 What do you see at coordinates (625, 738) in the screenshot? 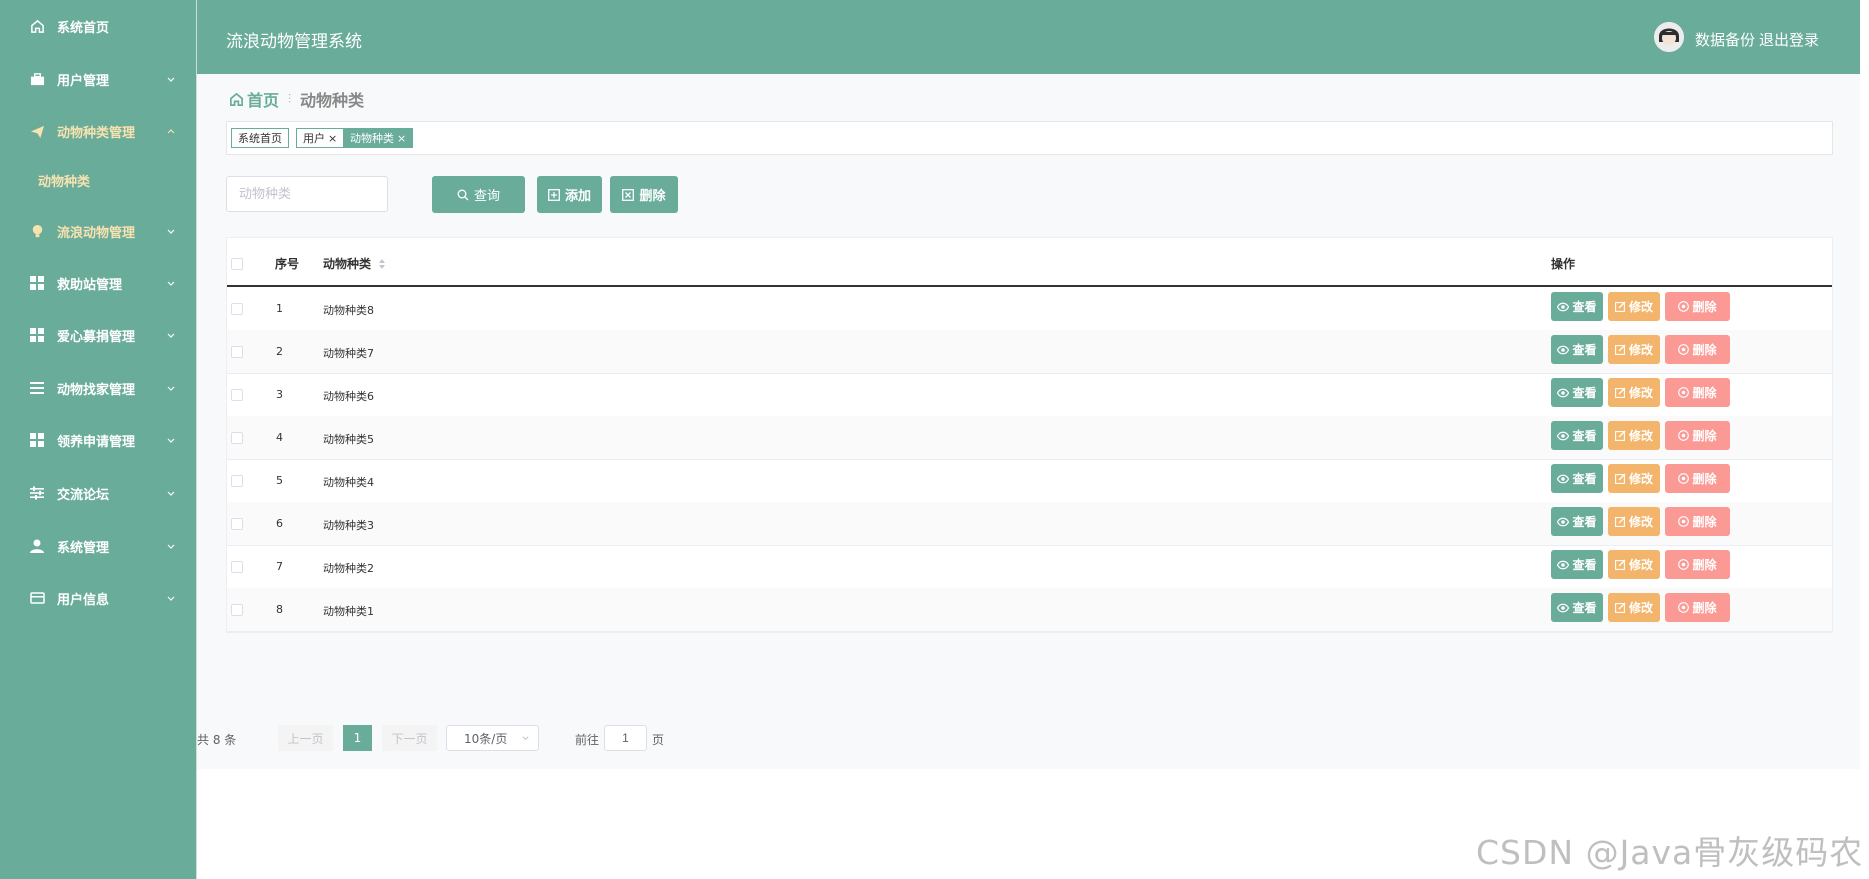
I see `pagination-goto-input` at bounding box center [625, 738].